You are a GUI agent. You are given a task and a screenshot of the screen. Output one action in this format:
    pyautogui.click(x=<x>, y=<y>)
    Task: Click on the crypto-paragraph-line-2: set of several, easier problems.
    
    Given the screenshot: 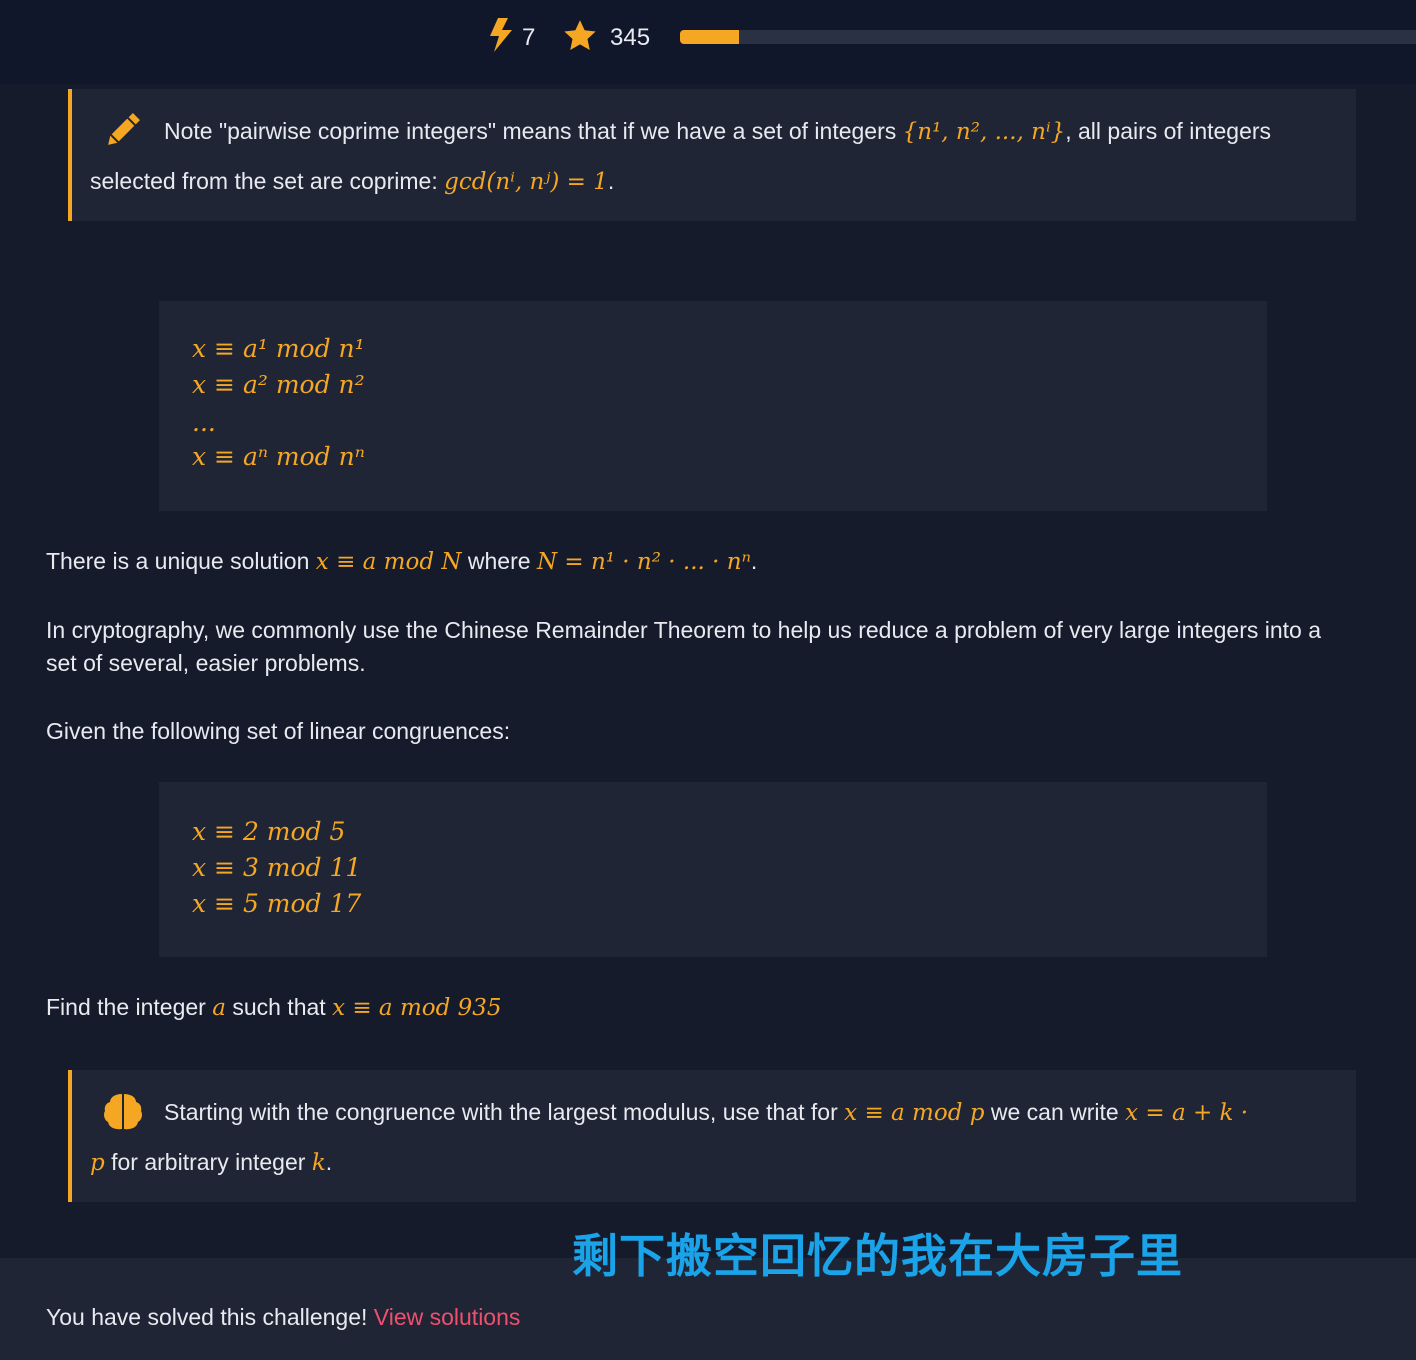 What is the action you would take?
    pyautogui.click(x=206, y=663)
    